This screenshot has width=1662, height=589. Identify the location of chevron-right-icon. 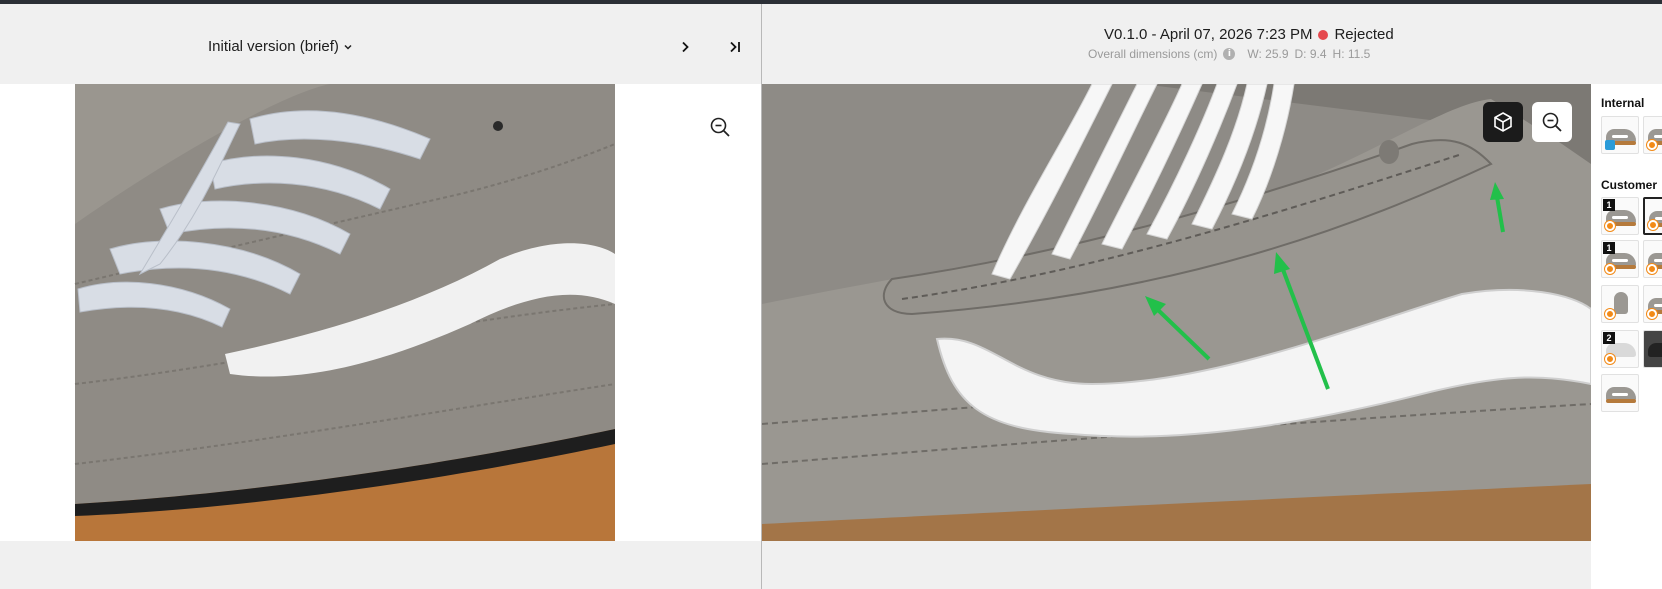
(685, 47).